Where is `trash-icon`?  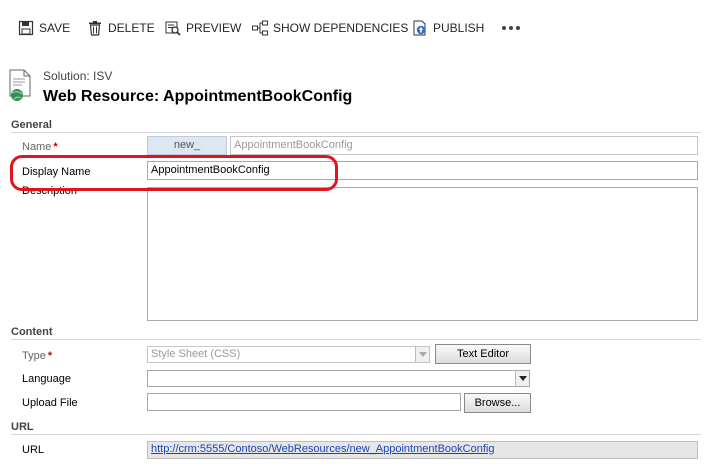 trash-icon is located at coordinates (95, 28).